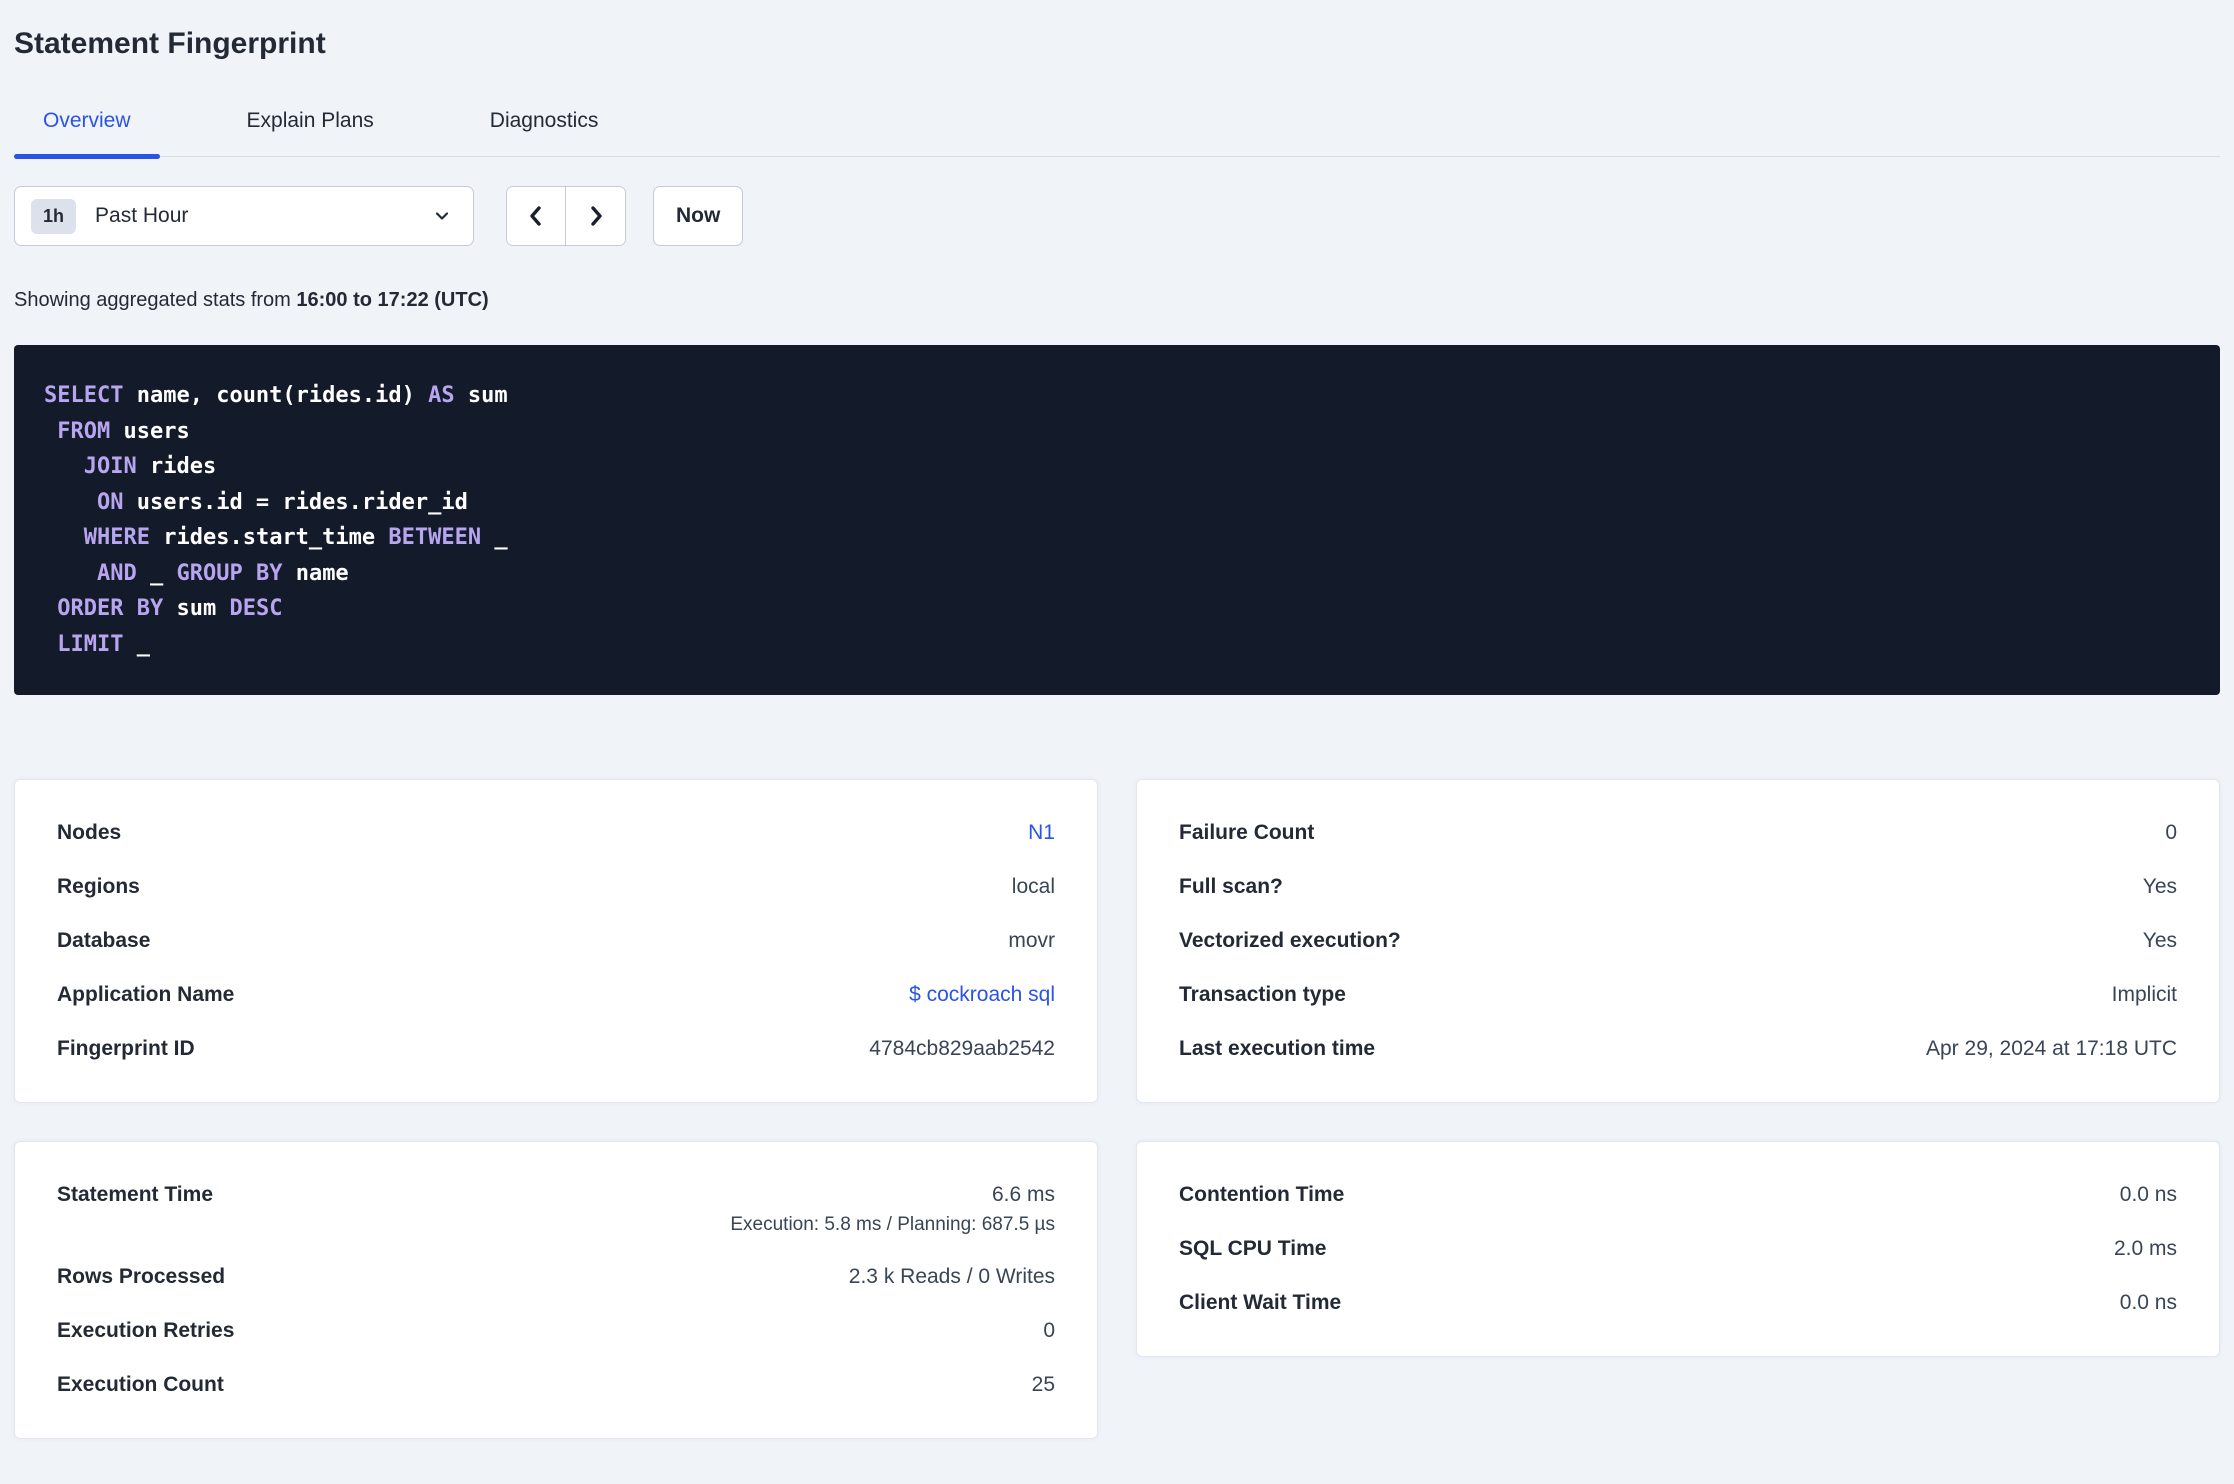  What do you see at coordinates (244, 216) in the screenshot?
I see `time-range-dropdown: 1h Past Hour` at bounding box center [244, 216].